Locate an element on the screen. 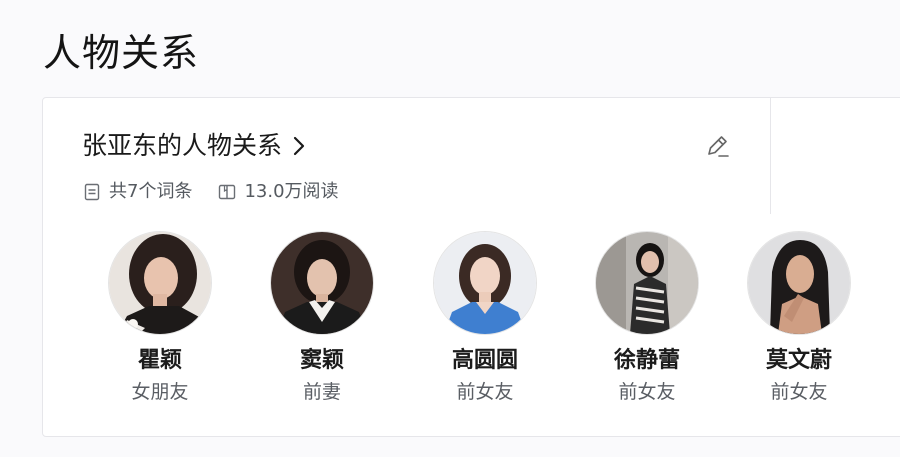 This screenshot has width=900, height=457. person-relation: 前妻 is located at coordinates (321, 392).